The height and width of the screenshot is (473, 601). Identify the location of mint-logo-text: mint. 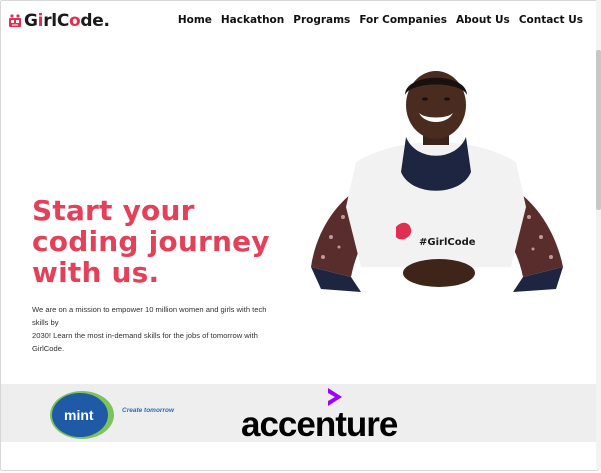
(79, 415).